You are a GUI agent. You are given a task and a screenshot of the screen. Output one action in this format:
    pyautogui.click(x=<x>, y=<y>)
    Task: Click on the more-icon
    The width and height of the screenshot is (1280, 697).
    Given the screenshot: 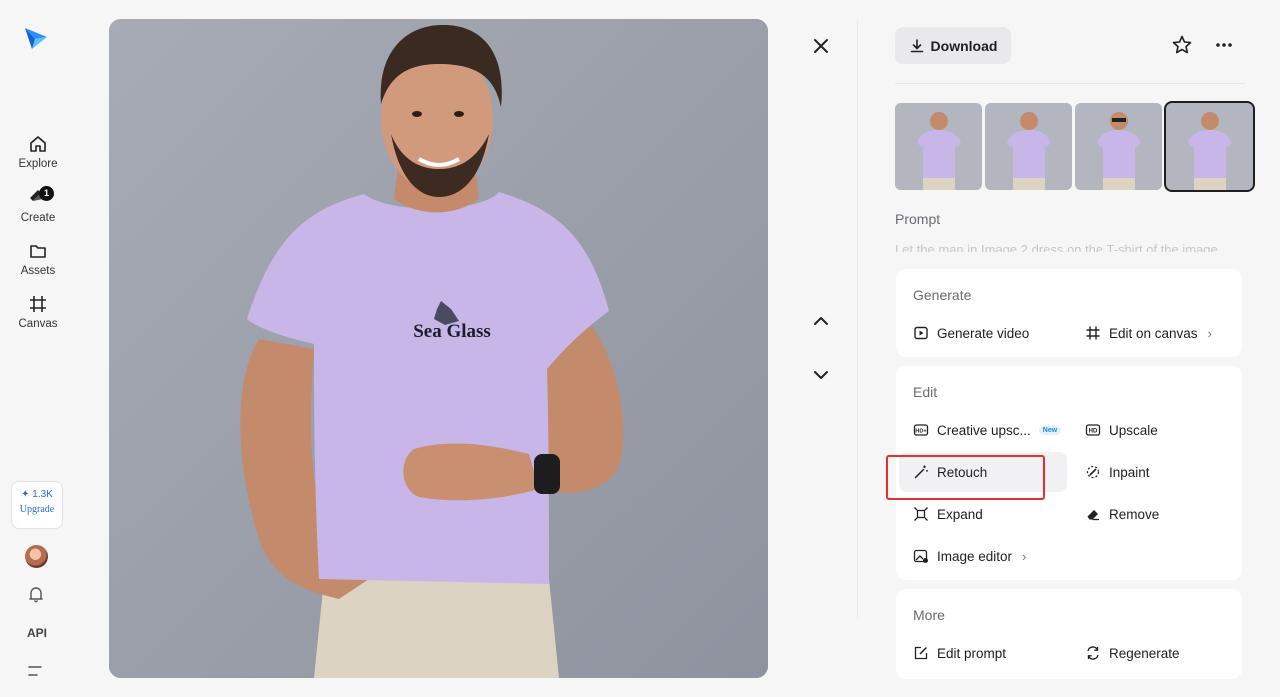 What is the action you would take?
    pyautogui.click(x=1224, y=45)
    